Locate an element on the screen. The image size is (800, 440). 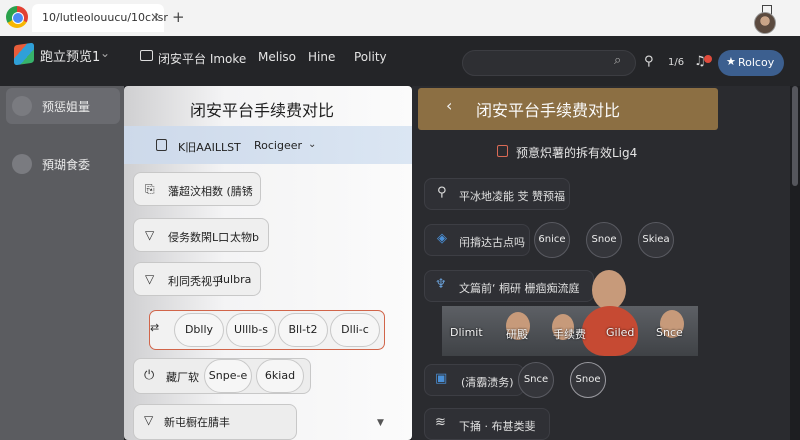
person-image is located at coordinates (609, 290).